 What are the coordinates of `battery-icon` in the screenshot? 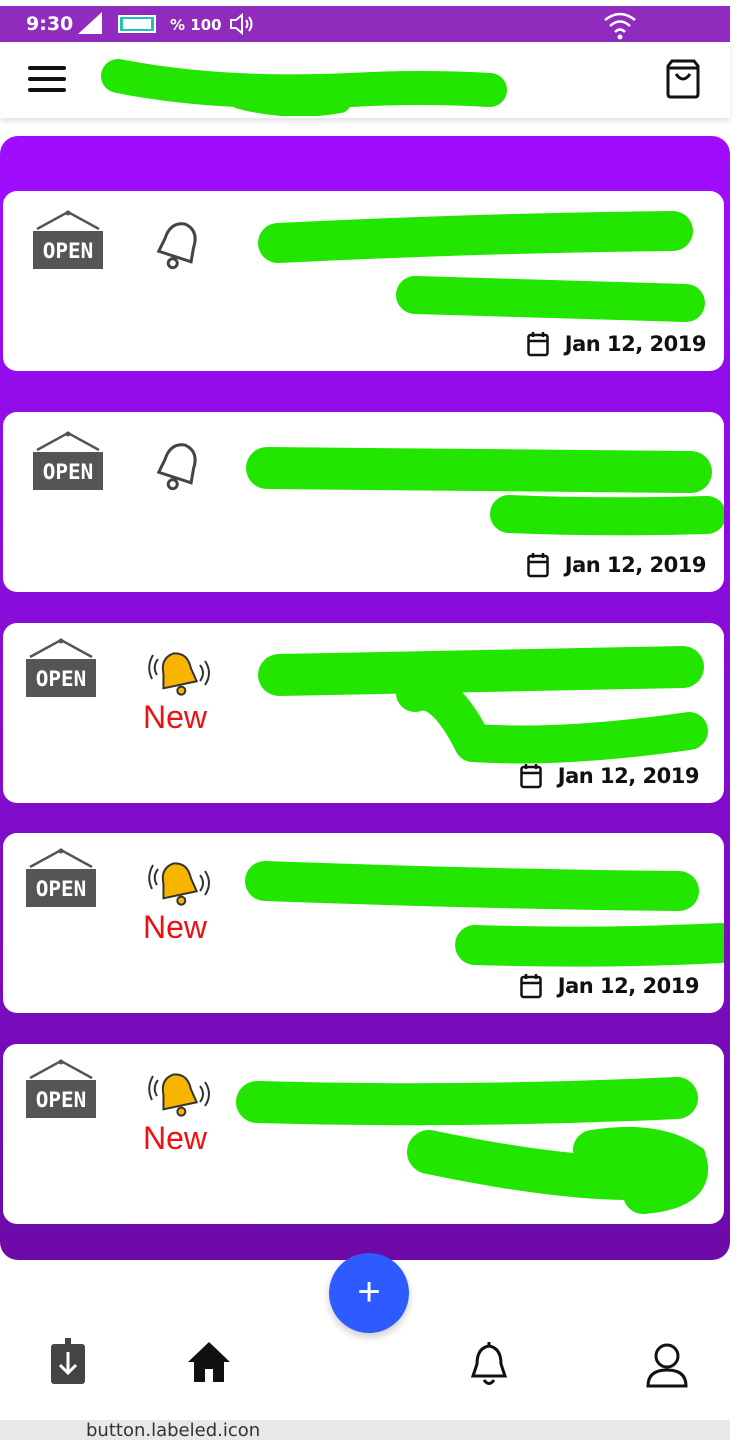 It's located at (137, 24).